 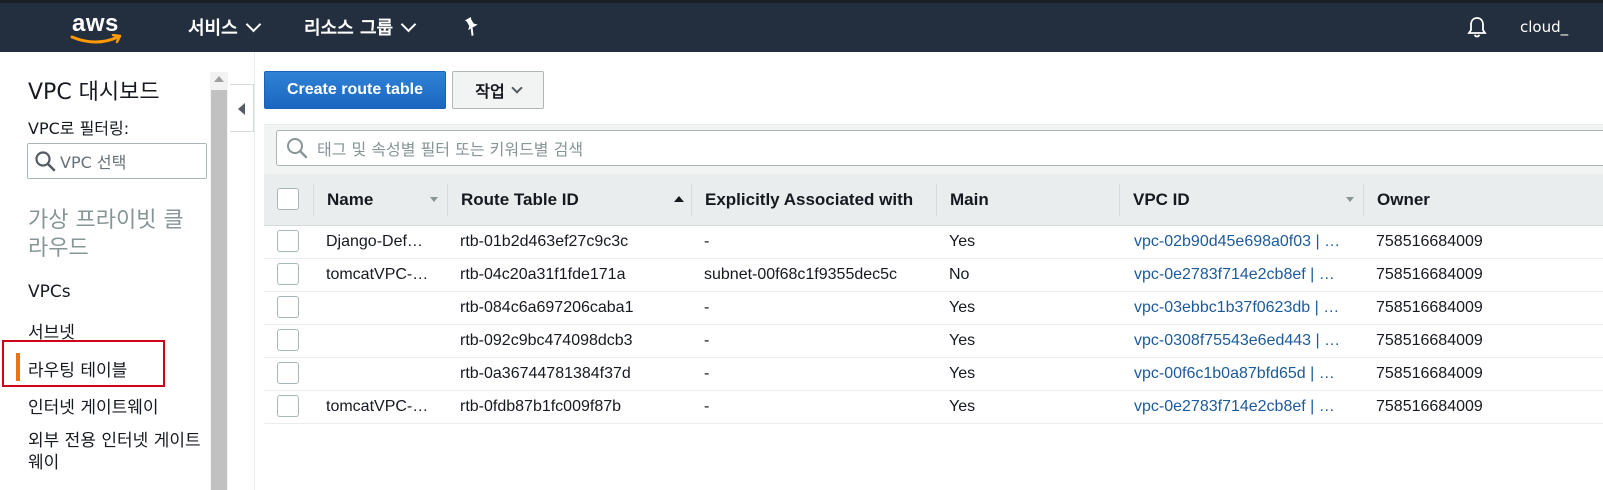 I want to click on sidebar-section-title: 가상 프라이빗 클라우드, so click(x=106, y=234).